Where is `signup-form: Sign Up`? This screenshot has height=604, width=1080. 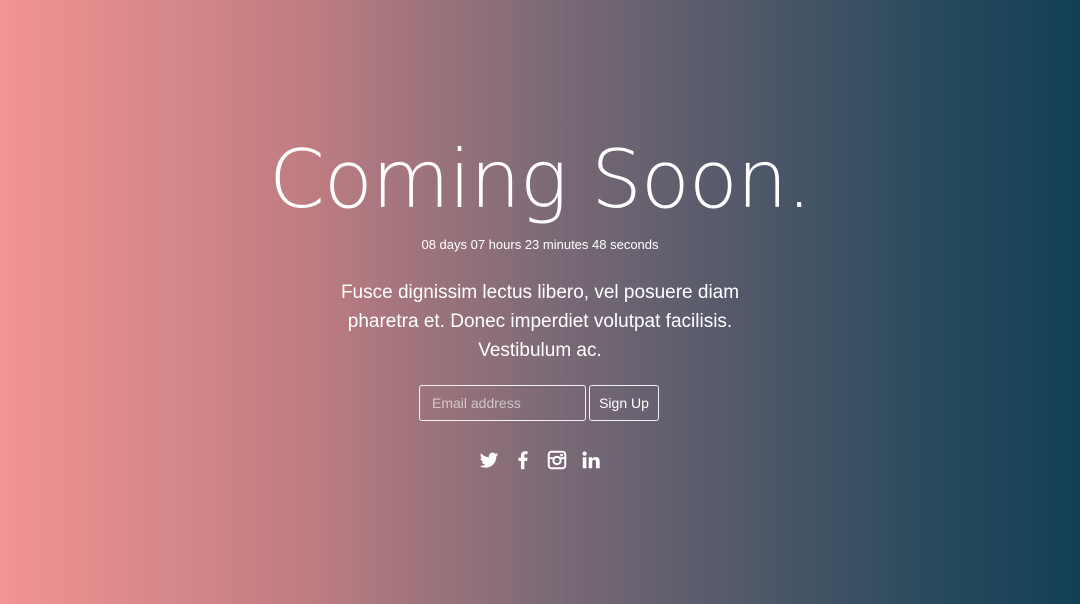
signup-form: Sign Up is located at coordinates (539, 403).